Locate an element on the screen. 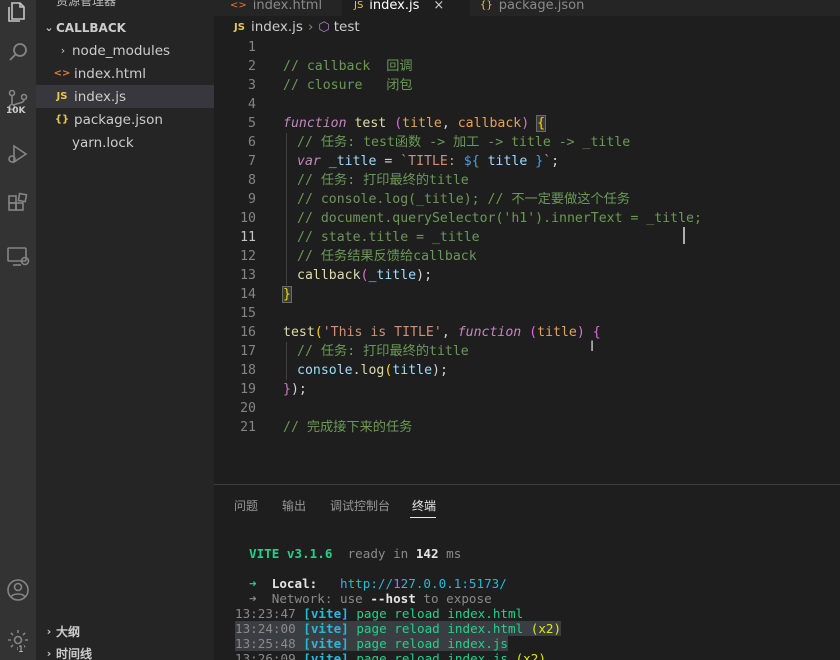  breadcrumb: JS index.js › ⬡ test is located at coordinates (527, 27).